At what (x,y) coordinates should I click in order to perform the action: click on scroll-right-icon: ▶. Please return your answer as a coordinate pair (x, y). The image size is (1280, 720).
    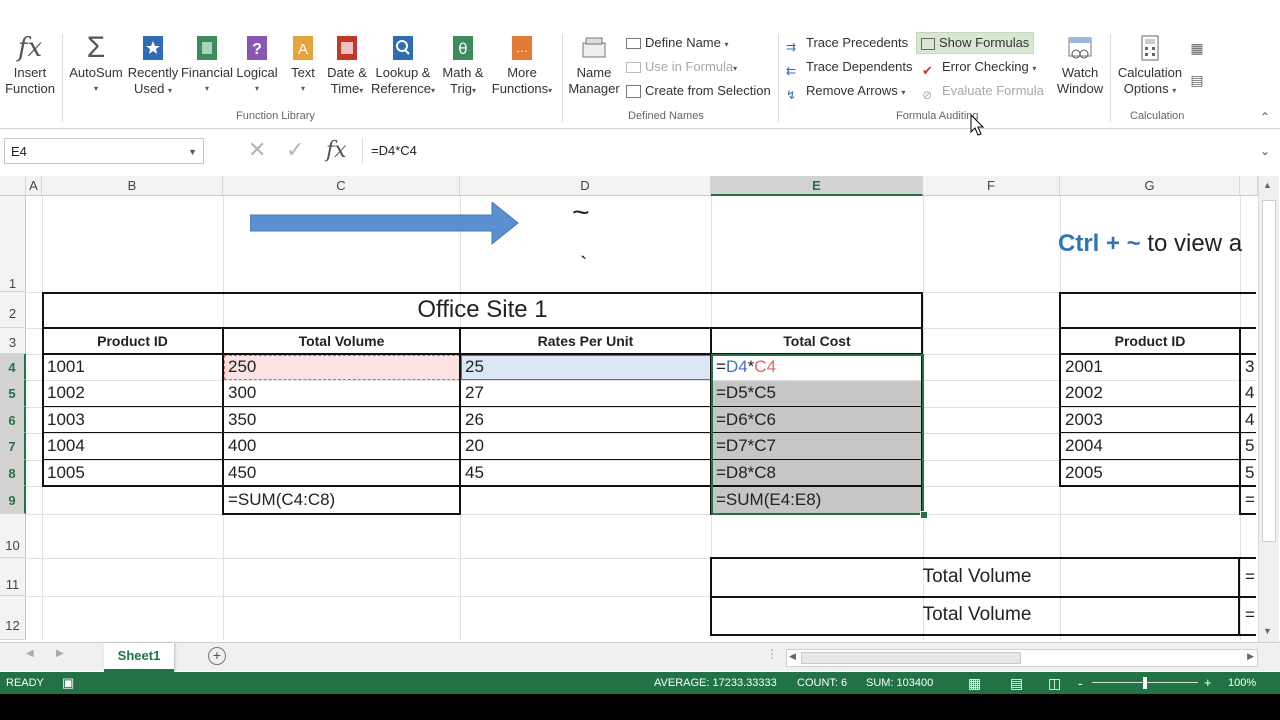
    Looking at the image, I should click on (1250, 656).